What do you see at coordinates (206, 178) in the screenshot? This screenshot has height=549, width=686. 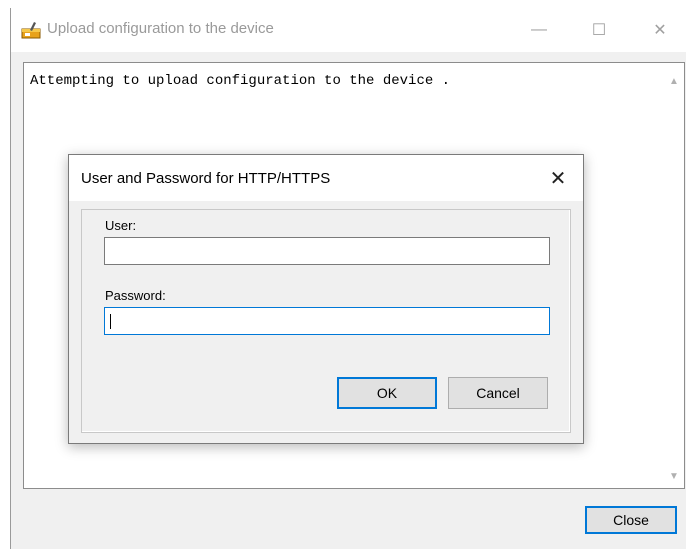 I see `dialog-title: User and Password for HTTP/HTTPS` at bounding box center [206, 178].